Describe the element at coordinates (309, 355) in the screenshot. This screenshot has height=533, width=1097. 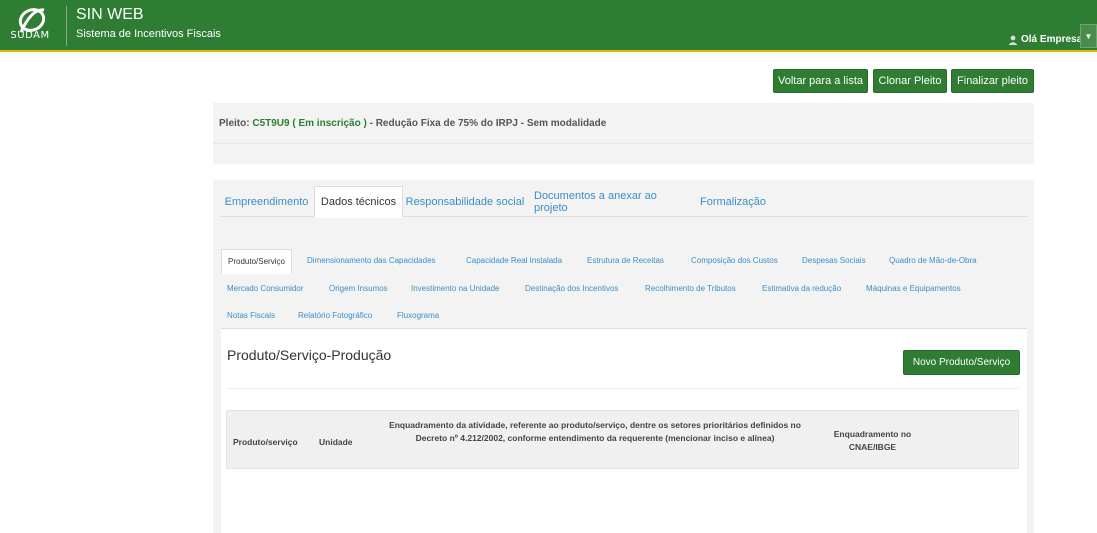
I see `section-title: Produto/Serviço-Produção` at that location.